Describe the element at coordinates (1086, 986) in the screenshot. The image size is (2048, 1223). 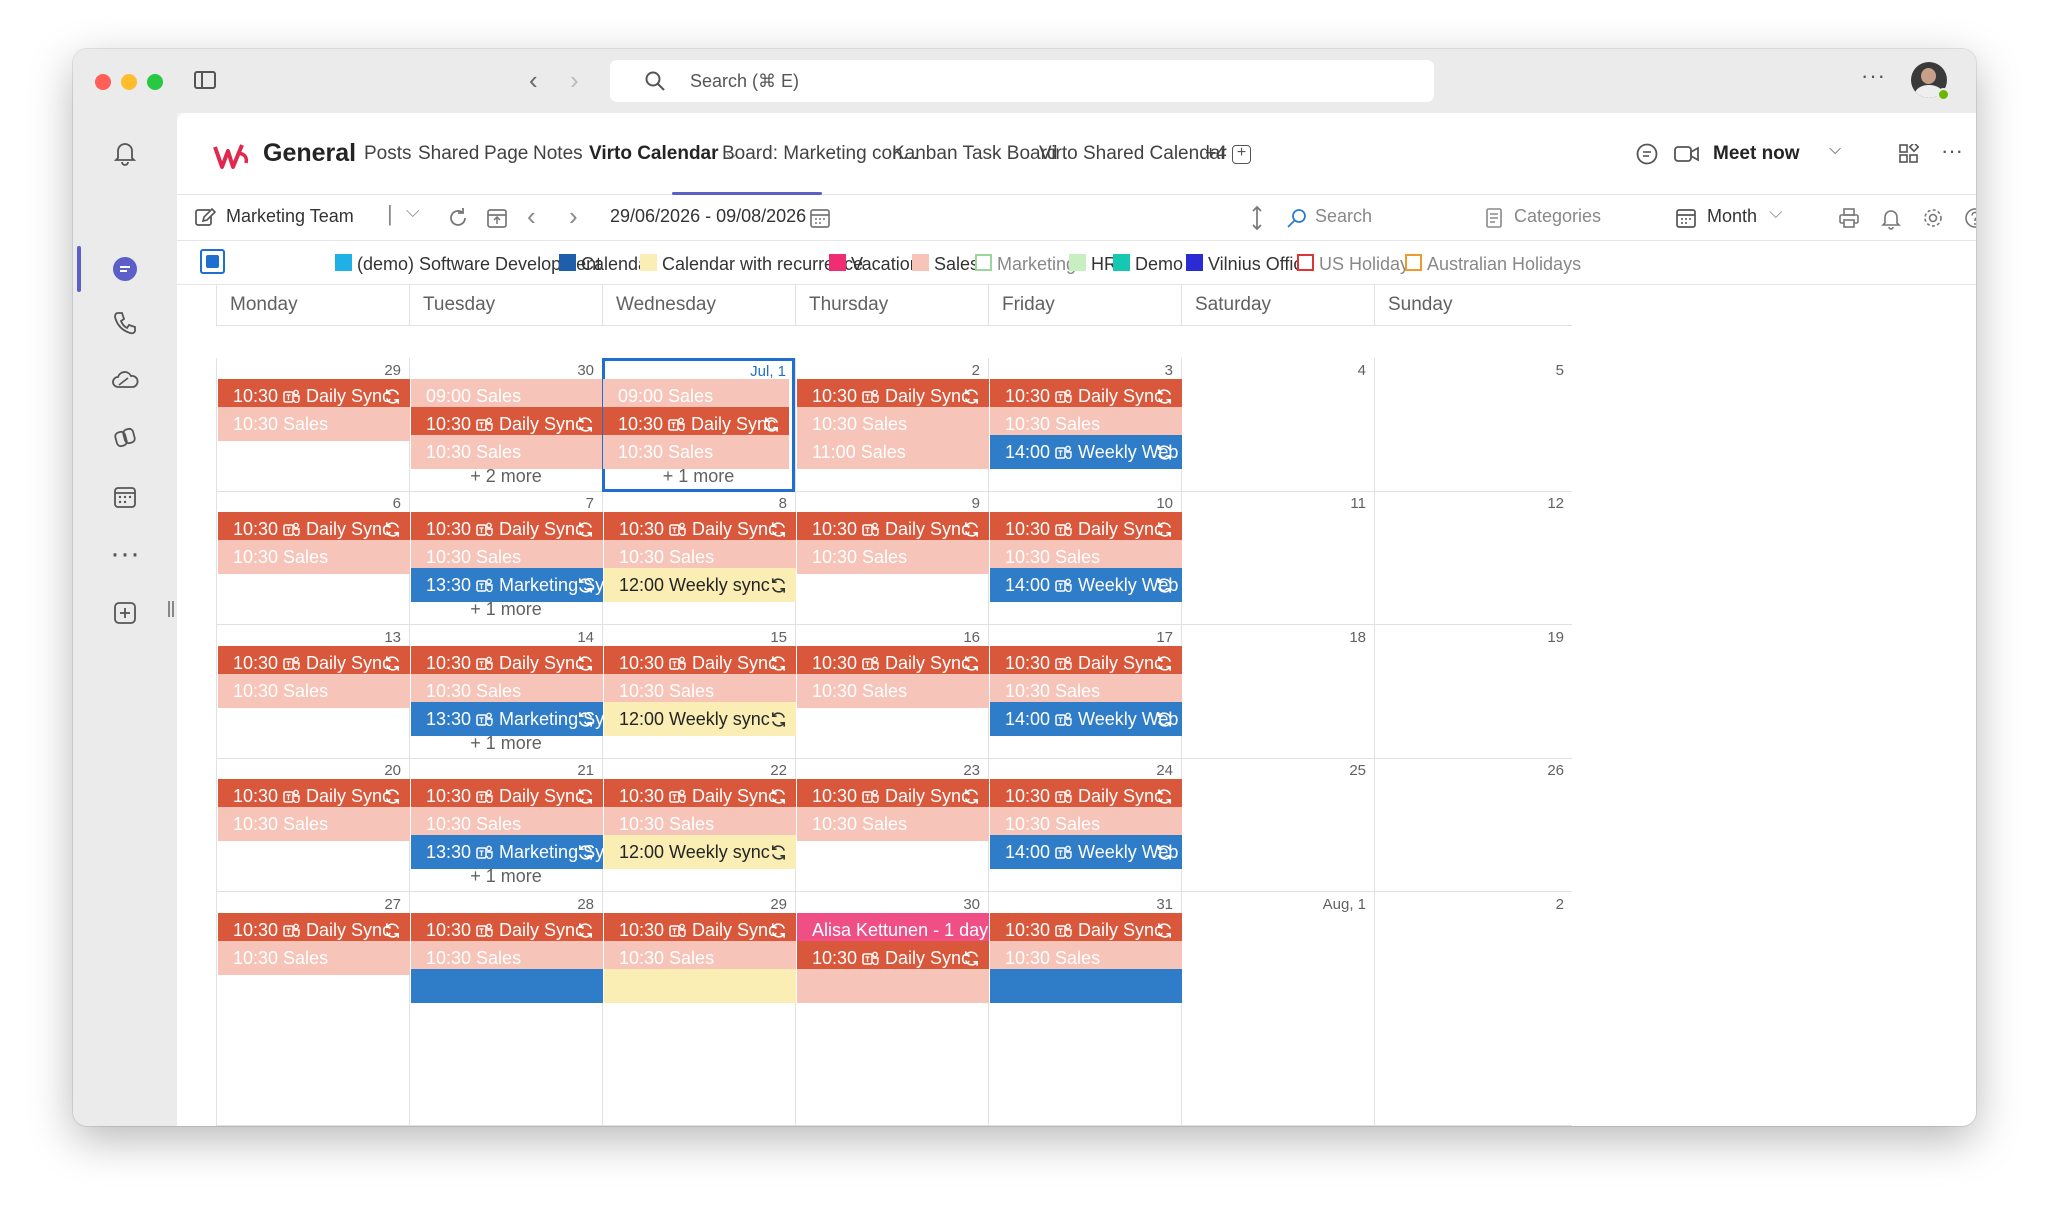
I see `calendar-event-web` at that location.